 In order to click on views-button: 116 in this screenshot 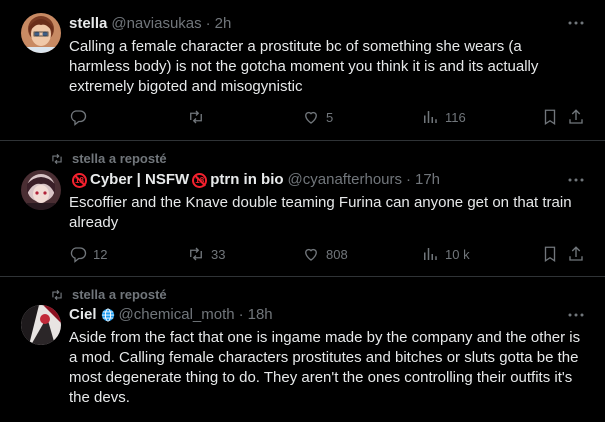, I will do `click(443, 117)`.